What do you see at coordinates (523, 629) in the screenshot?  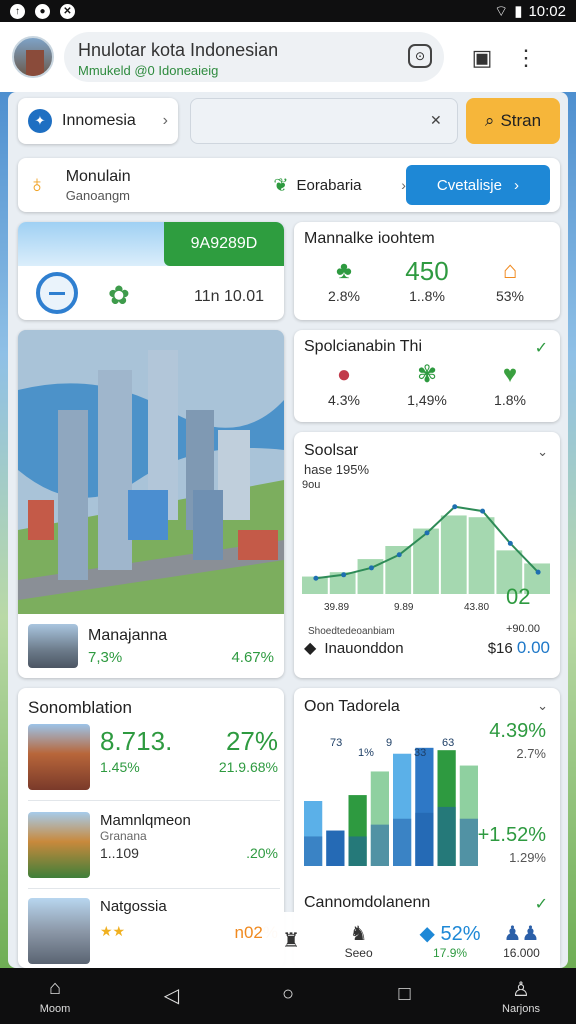 I see `callout-label: +90.00` at bounding box center [523, 629].